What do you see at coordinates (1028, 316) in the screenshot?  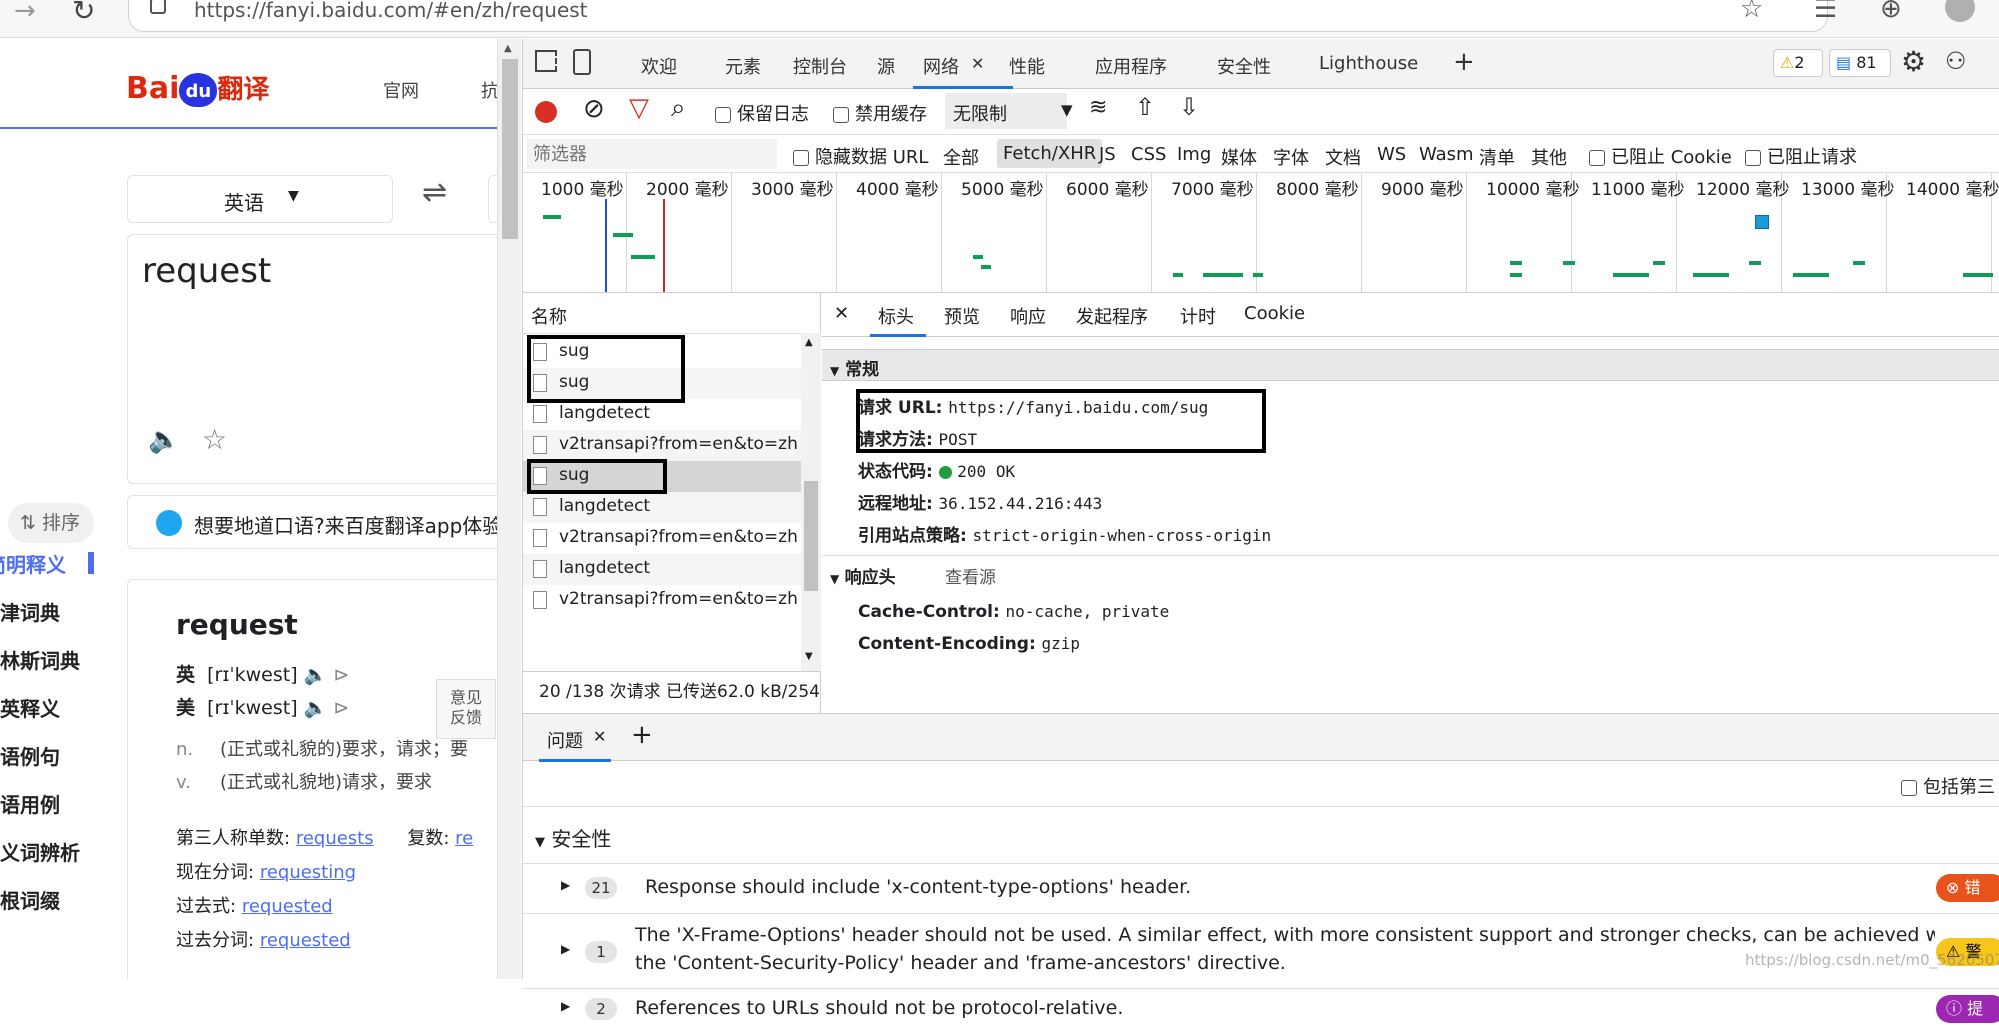 I see `detail-tab-response: 响应` at bounding box center [1028, 316].